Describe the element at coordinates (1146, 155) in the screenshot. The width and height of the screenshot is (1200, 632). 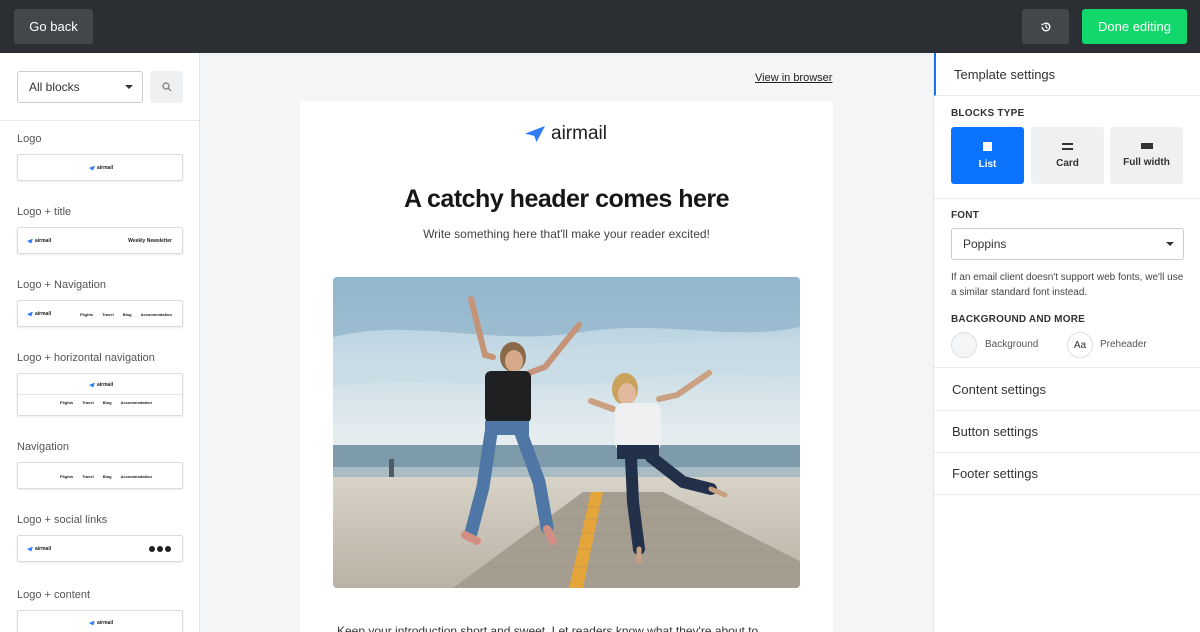
I see `block-type-full-width-button: Full width` at that location.